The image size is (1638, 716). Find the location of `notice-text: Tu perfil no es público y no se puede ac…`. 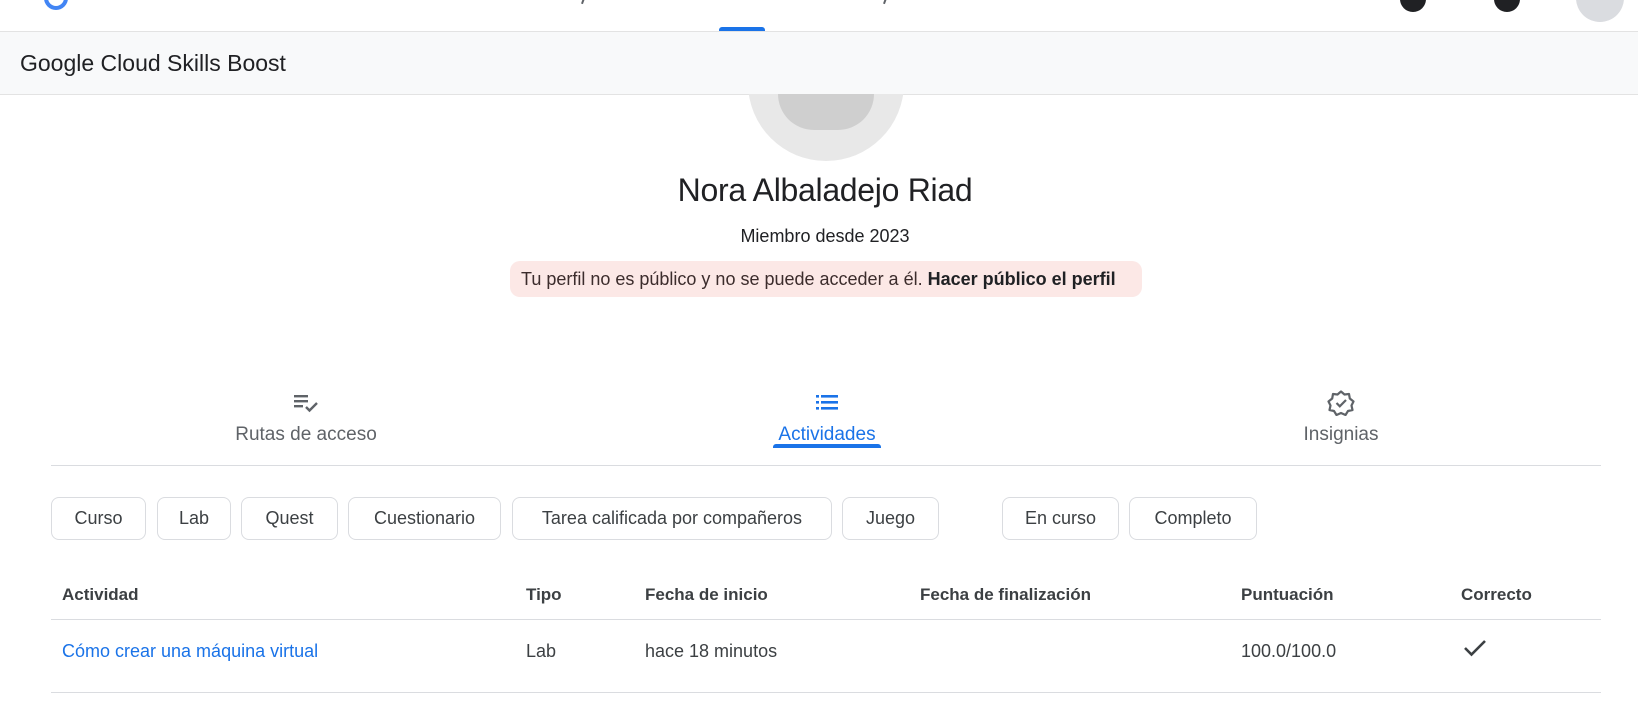

notice-text: Tu perfil no es público y no se puede ac… is located at coordinates (722, 279).